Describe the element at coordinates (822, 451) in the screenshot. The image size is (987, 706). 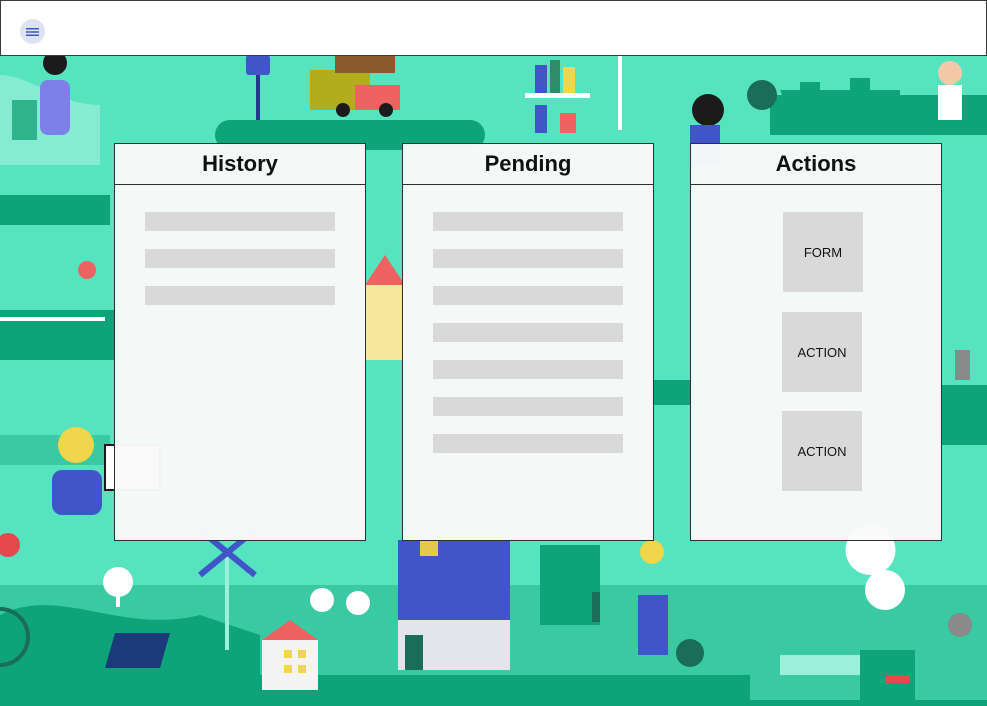
I see `action-button-2: ACTION` at that location.